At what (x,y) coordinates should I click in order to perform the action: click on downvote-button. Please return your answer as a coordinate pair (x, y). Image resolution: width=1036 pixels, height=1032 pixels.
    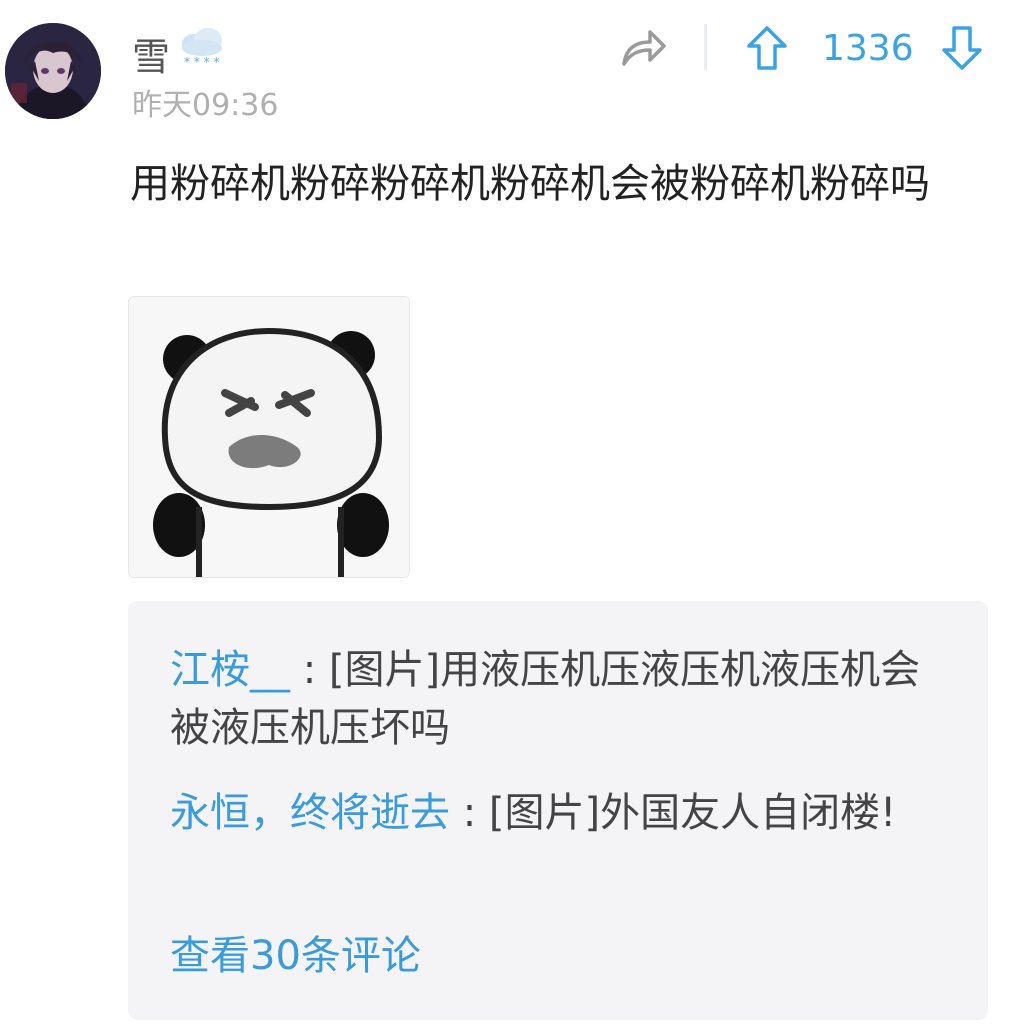
    Looking at the image, I should click on (962, 48).